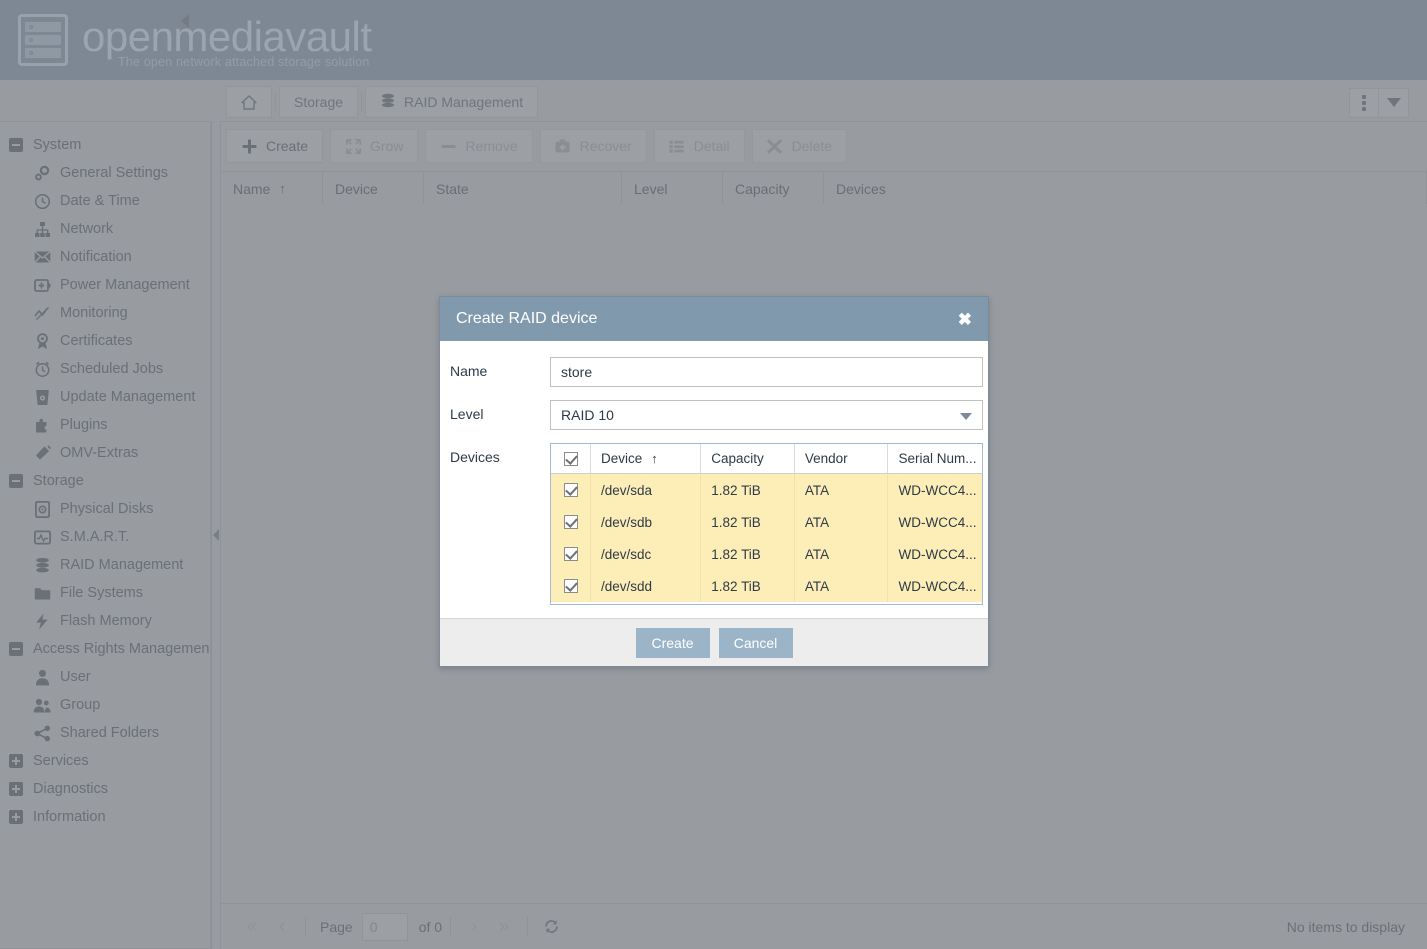 The image size is (1427, 949). Describe the element at coordinates (475, 457) in the screenshot. I see `devices-label: Devices` at that location.